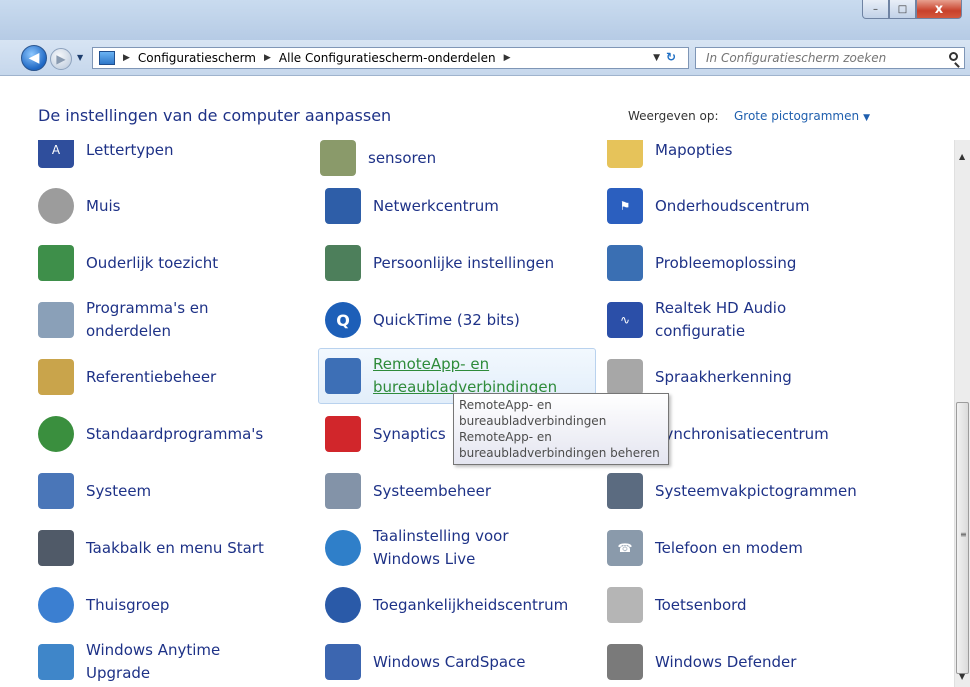 The height and width of the screenshot is (687, 970). What do you see at coordinates (446, 319) in the screenshot?
I see `item-label: QuickTime (32 bits)` at bounding box center [446, 319].